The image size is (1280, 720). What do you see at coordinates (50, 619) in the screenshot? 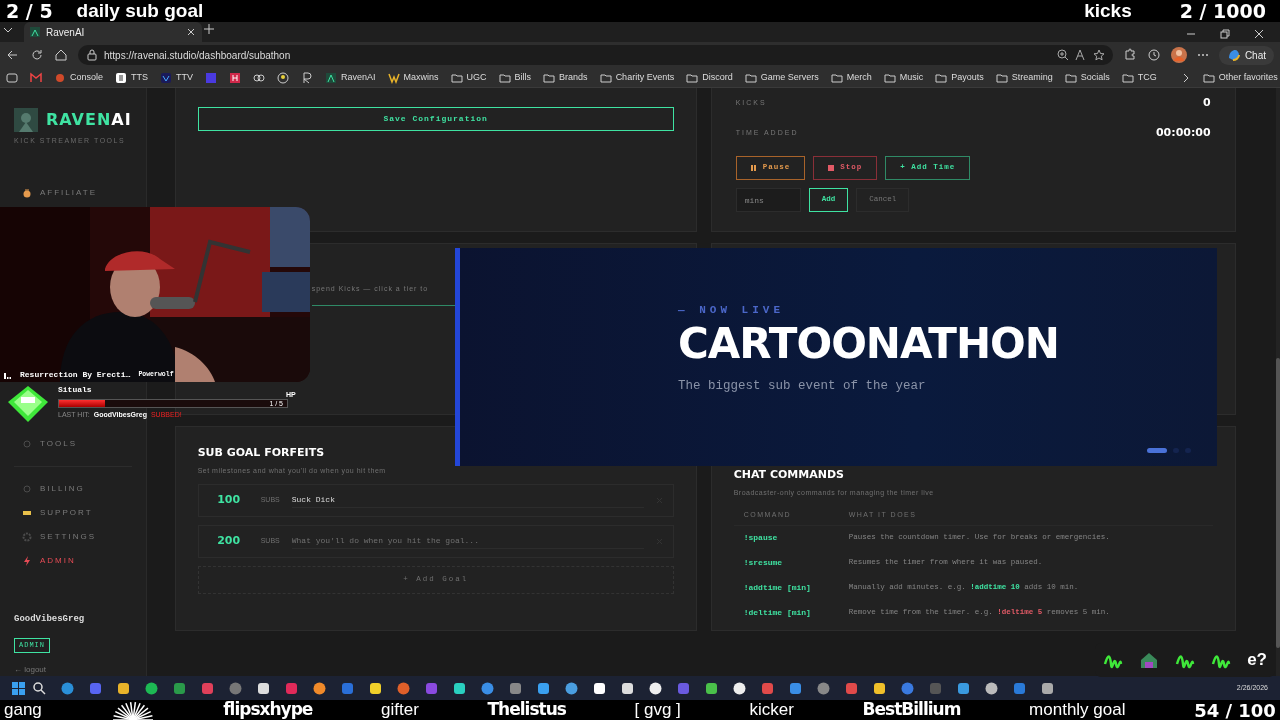
I see `username: GoodVibesGreg` at bounding box center [50, 619].